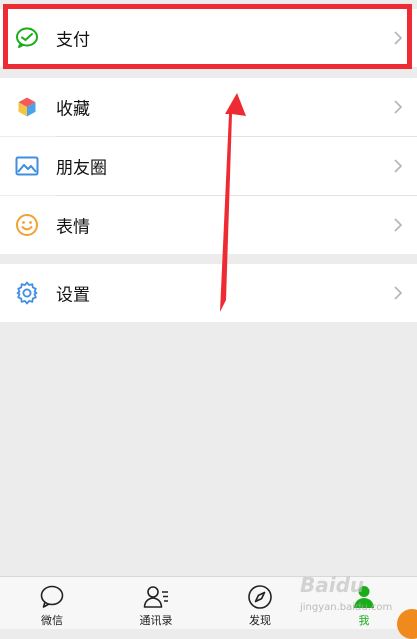 The width and height of the screenshot is (417, 639). Describe the element at coordinates (156, 620) in the screenshot. I see `tab-contacts-label: 通讯录` at that location.